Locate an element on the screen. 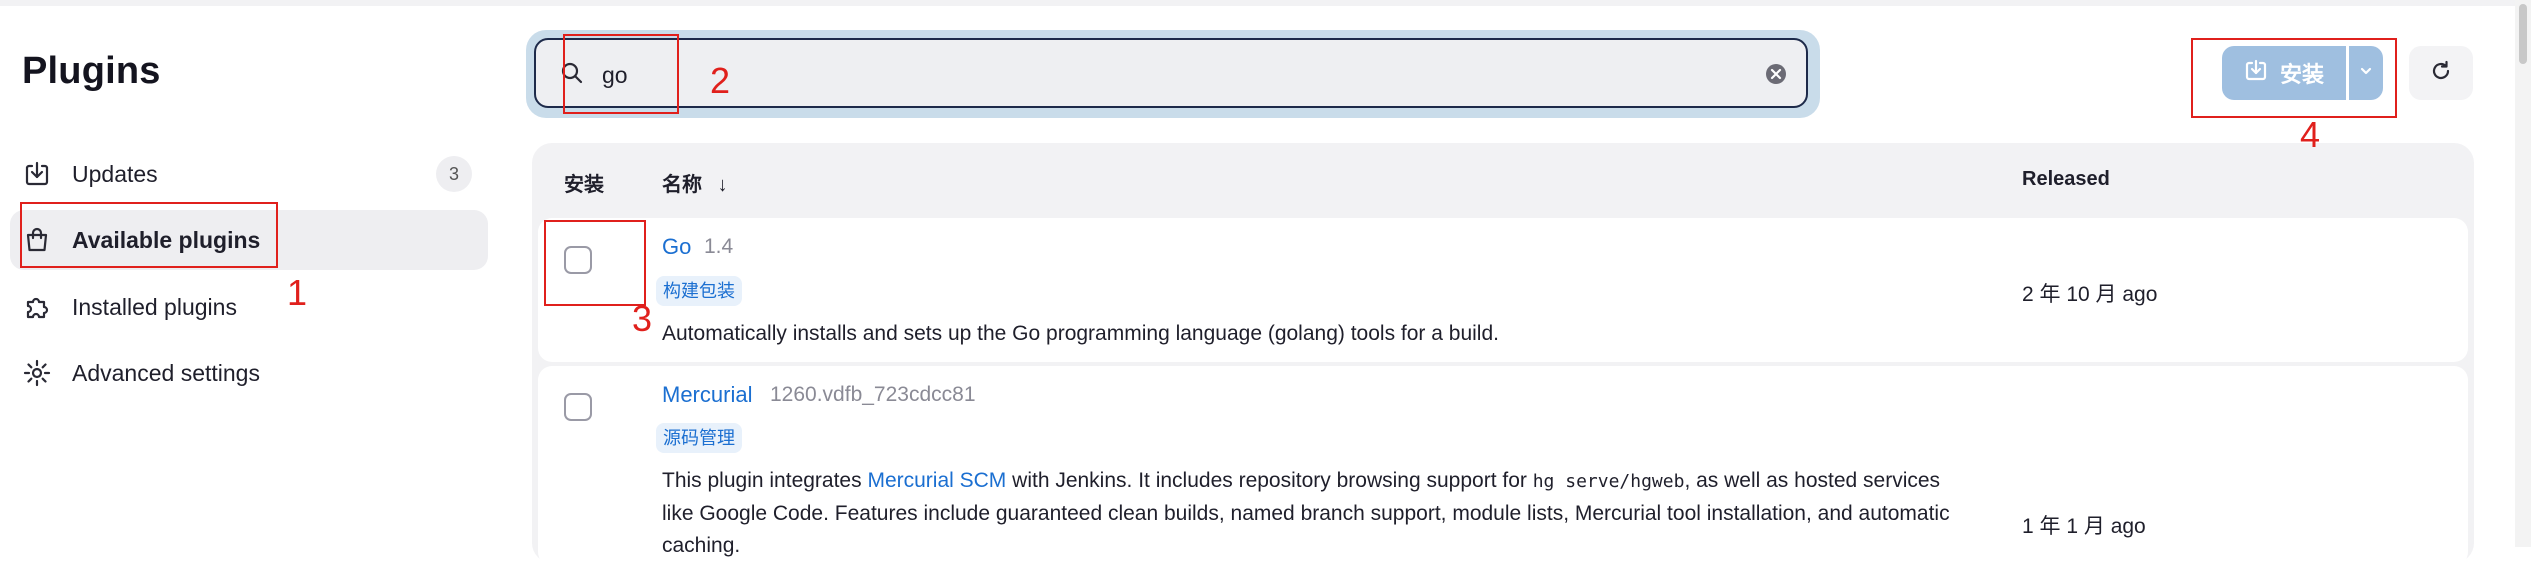 The image size is (2531, 566). annotation-number: 4 is located at coordinates (2310, 134).